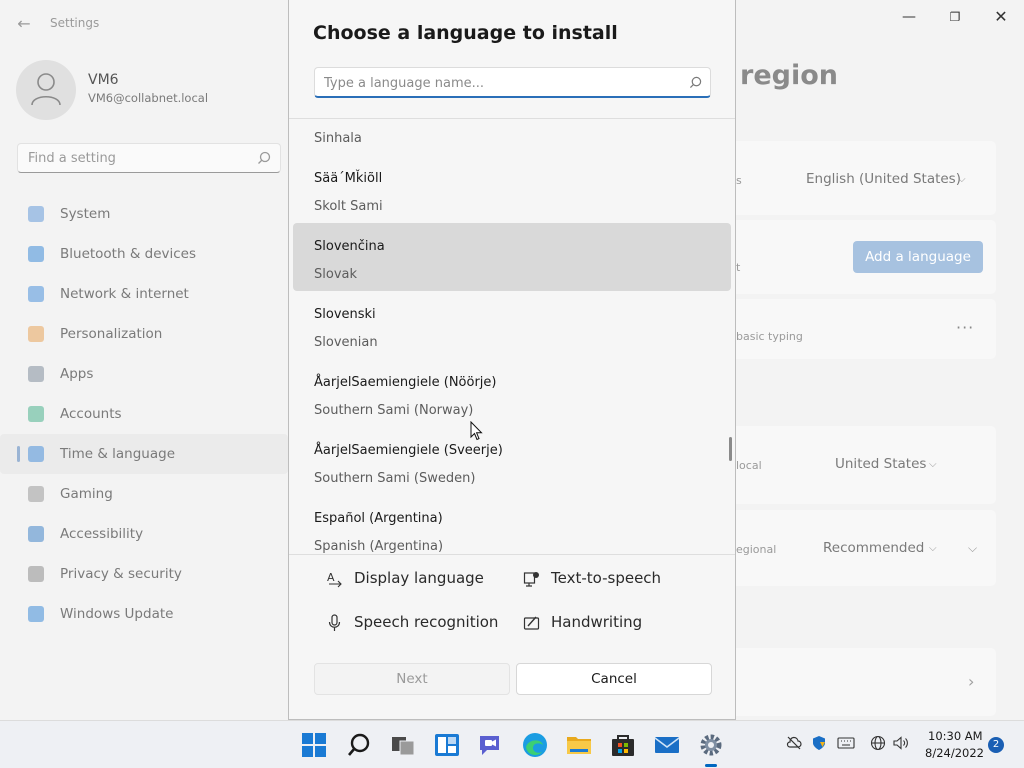  I want to click on related-settings-row, so click(866, 682).